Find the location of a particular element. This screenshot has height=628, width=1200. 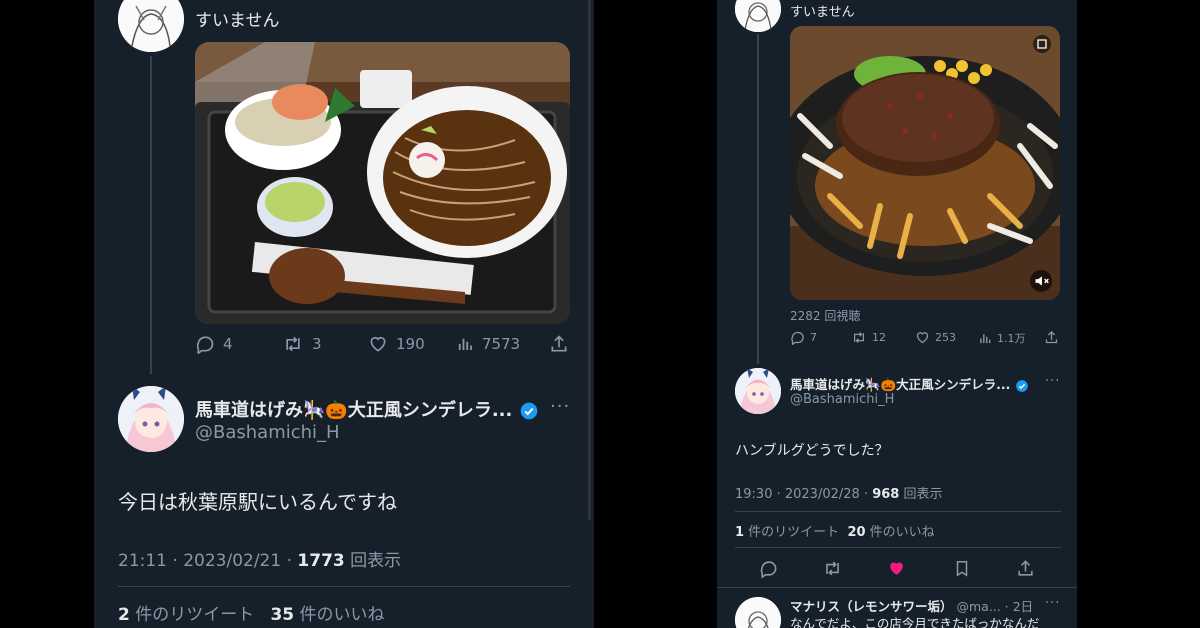

reply-button: 4 is located at coordinates (214, 344).